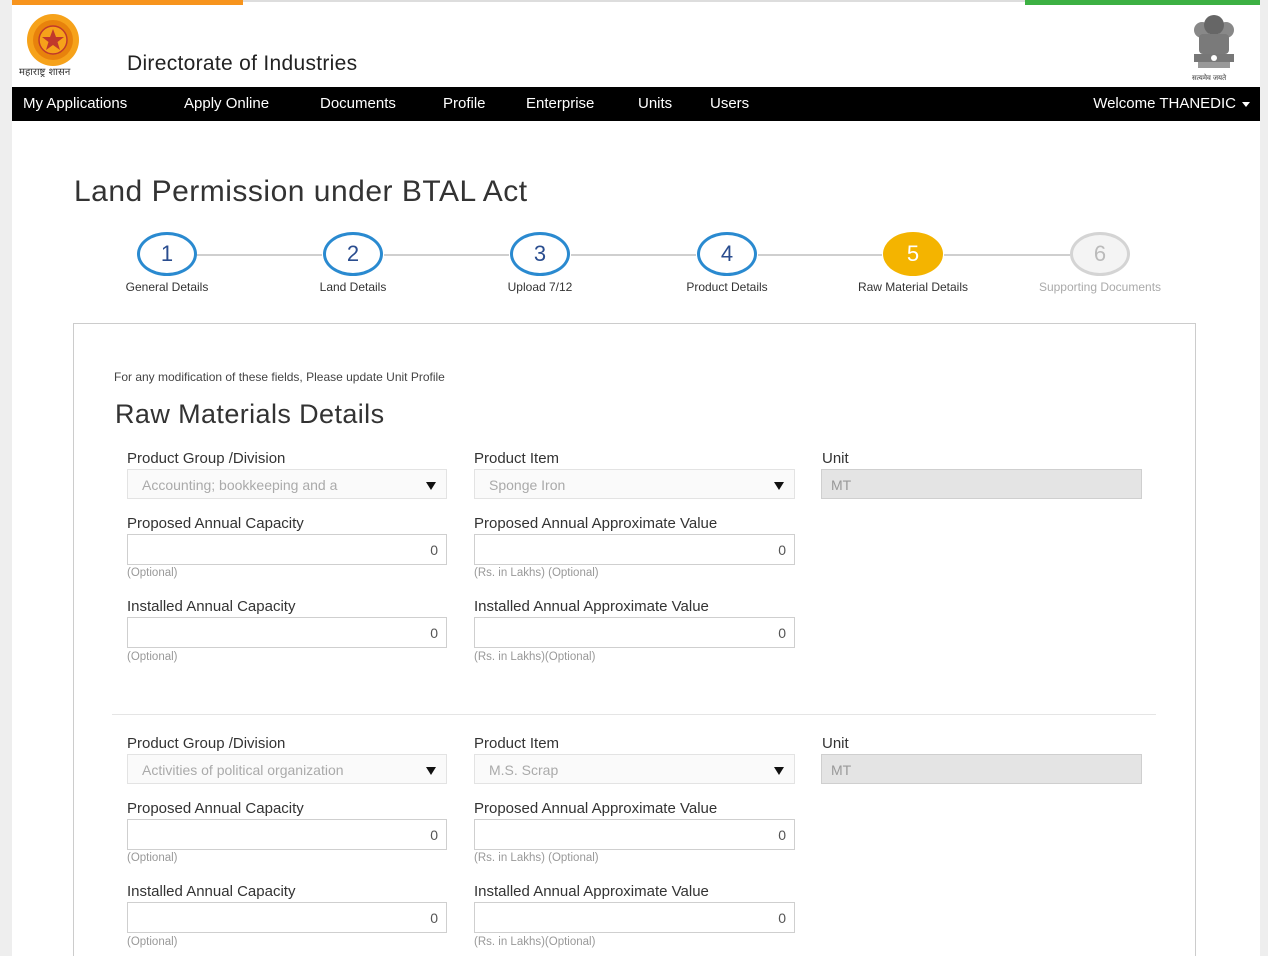 The height and width of the screenshot is (956, 1268). I want to click on nav-apply-online: Apply Online, so click(226, 103).